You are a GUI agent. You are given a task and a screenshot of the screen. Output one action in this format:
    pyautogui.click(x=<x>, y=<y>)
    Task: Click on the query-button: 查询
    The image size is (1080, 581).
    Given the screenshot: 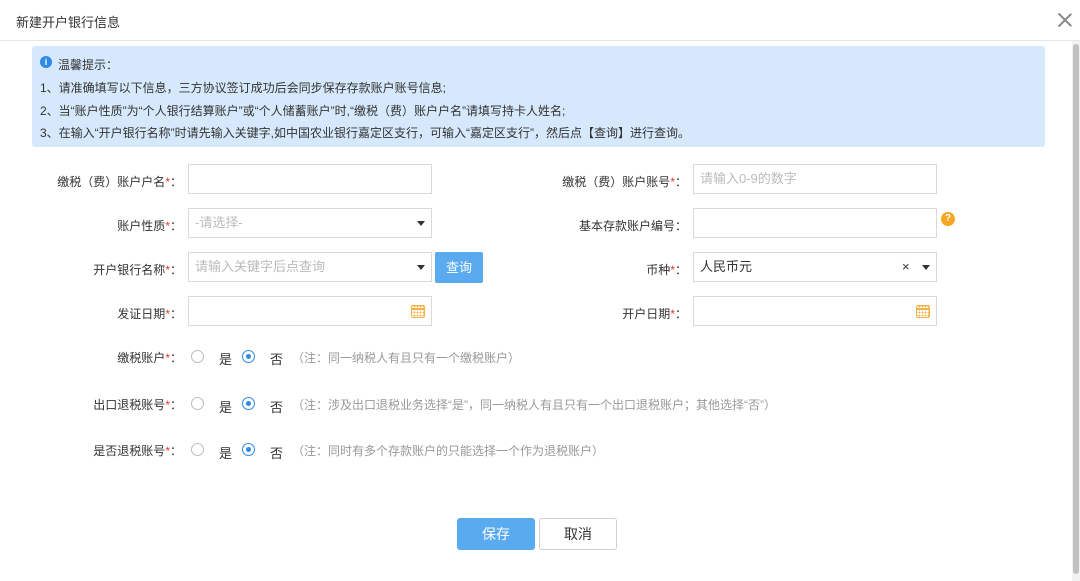 What is the action you would take?
    pyautogui.click(x=459, y=267)
    